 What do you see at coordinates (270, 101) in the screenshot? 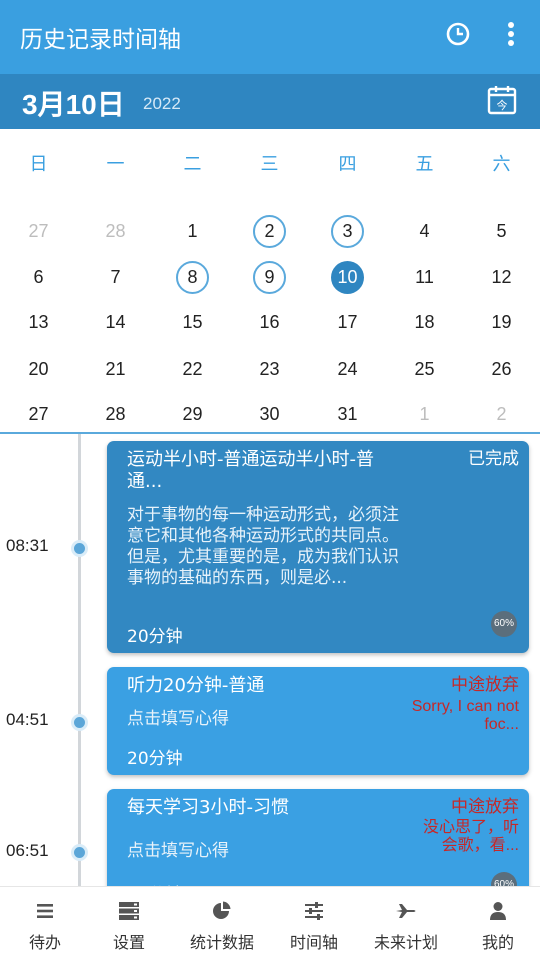
I see `date-header: 3月10日 2022` at bounding box center [270, 101].